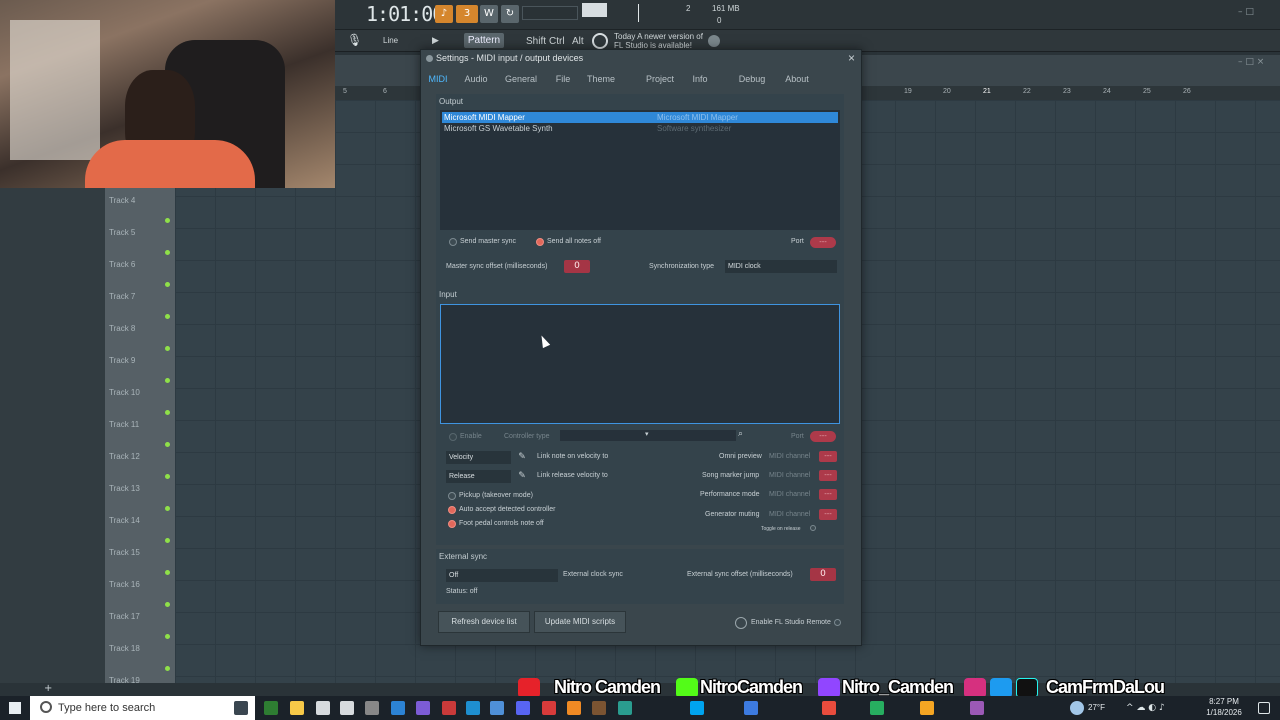 This screenshot has width=1280, height=720. What do you see at coordinates (372, 708) in the screenshot?
I see `chrome-icon` at bounding box center [372, 708].